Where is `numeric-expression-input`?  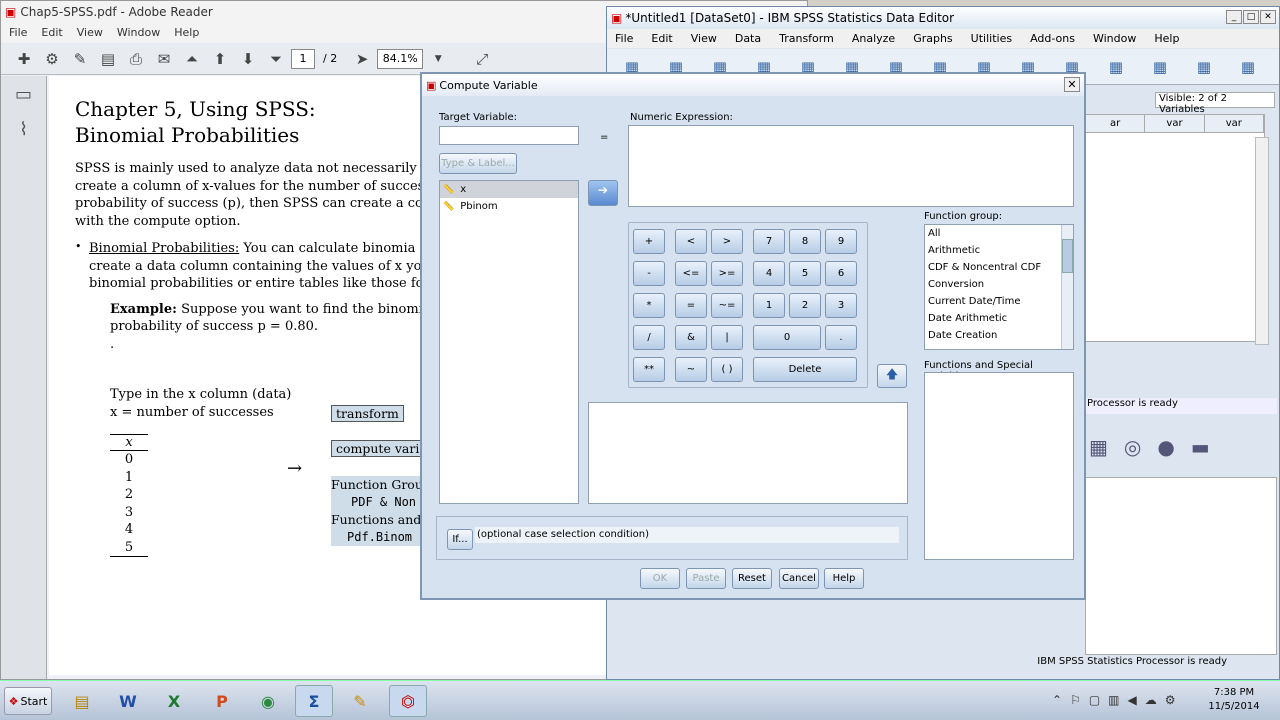
numeric-expression-input is located at coordinates (851, 166).